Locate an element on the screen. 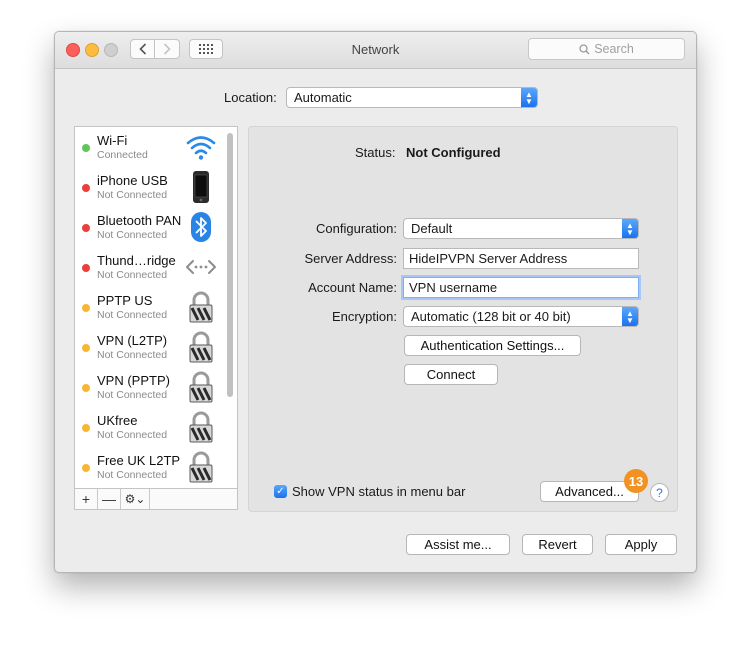 The width and height of the screenshot is (750, 649). status-value: Not Configured is located at coordinates (453, 152).